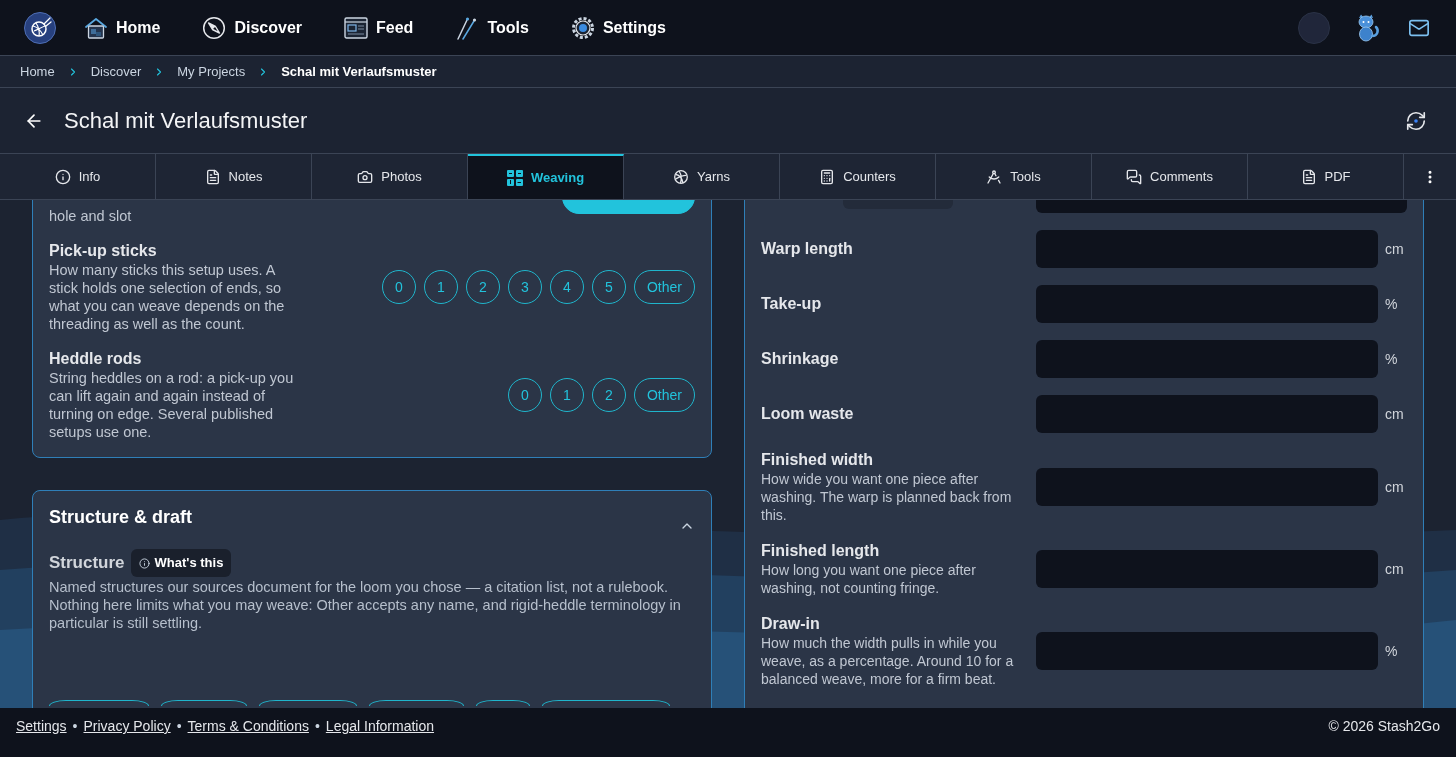  What do you see at coordinates (122, 27) in the screenshot?
I see `nav-link: Home` at bounding box center [122, 27].